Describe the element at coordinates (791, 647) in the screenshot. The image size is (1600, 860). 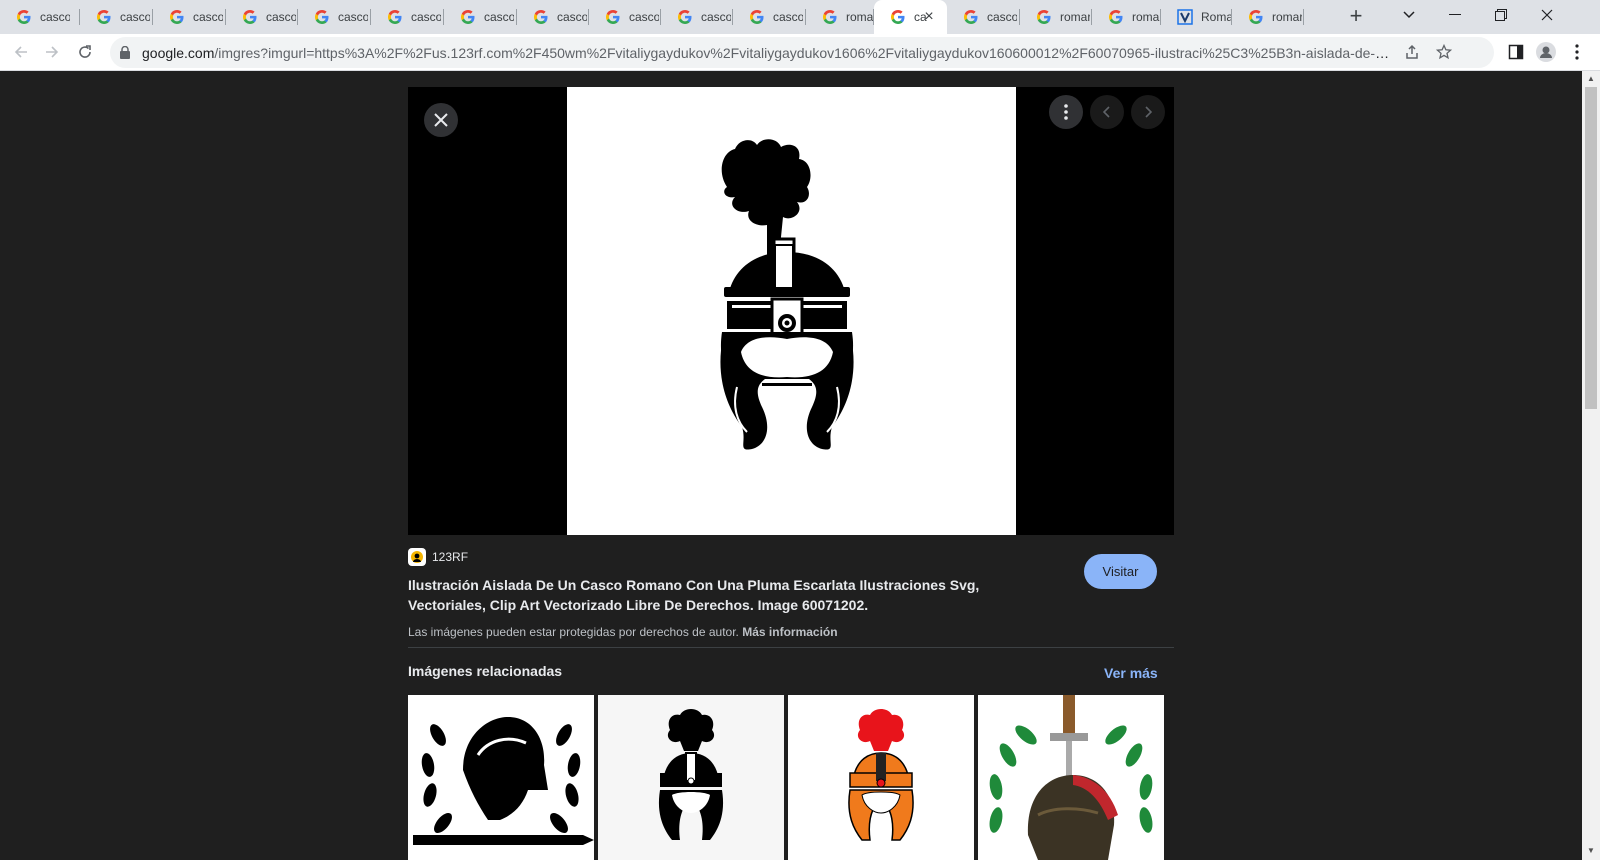
I see `divider` at that location.